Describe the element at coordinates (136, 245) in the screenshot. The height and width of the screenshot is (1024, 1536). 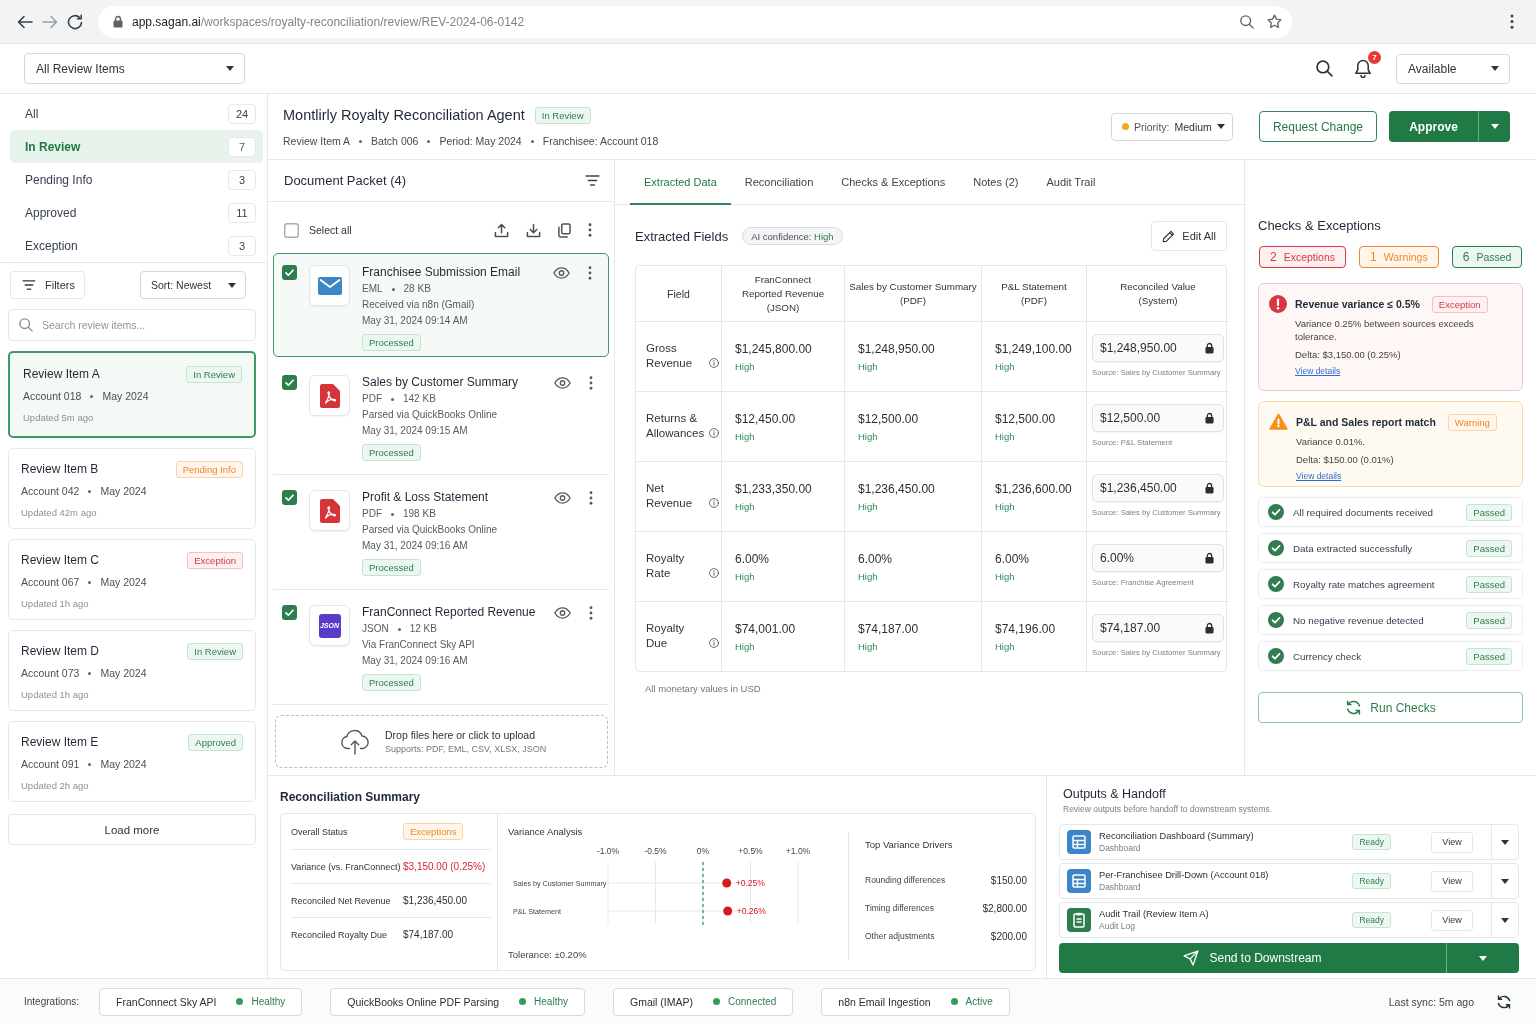
I see `status-filter-item: Exception 3` at that location.